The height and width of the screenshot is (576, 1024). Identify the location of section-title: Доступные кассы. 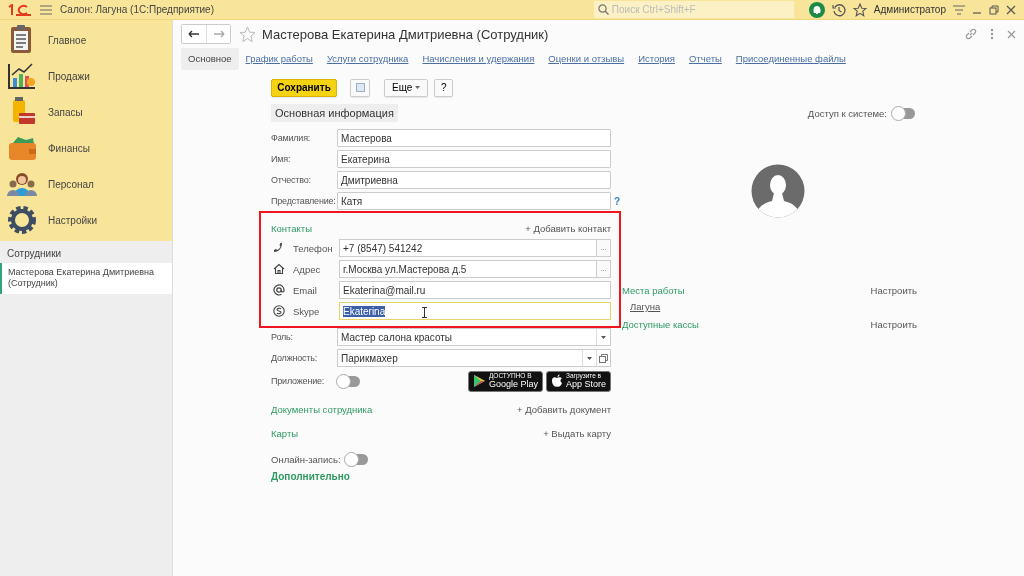
(660, 324).